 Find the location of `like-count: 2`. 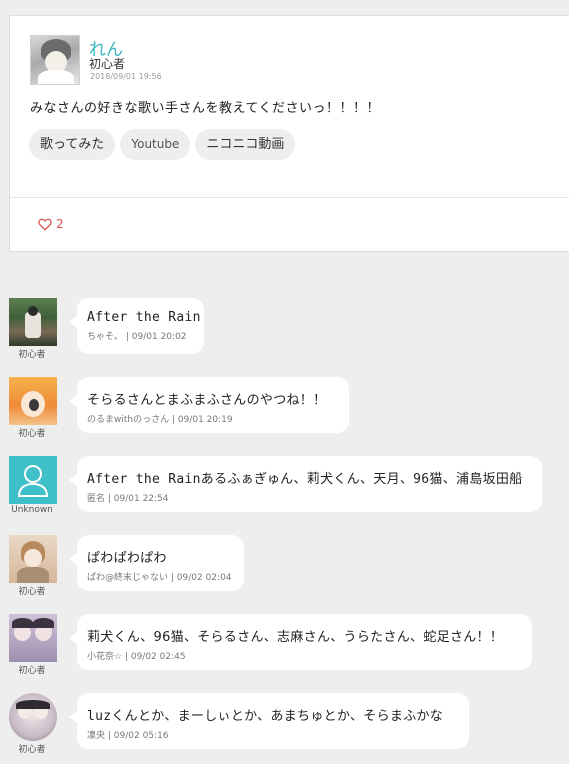

like-count: 2 is located at coordinates (60, 224).